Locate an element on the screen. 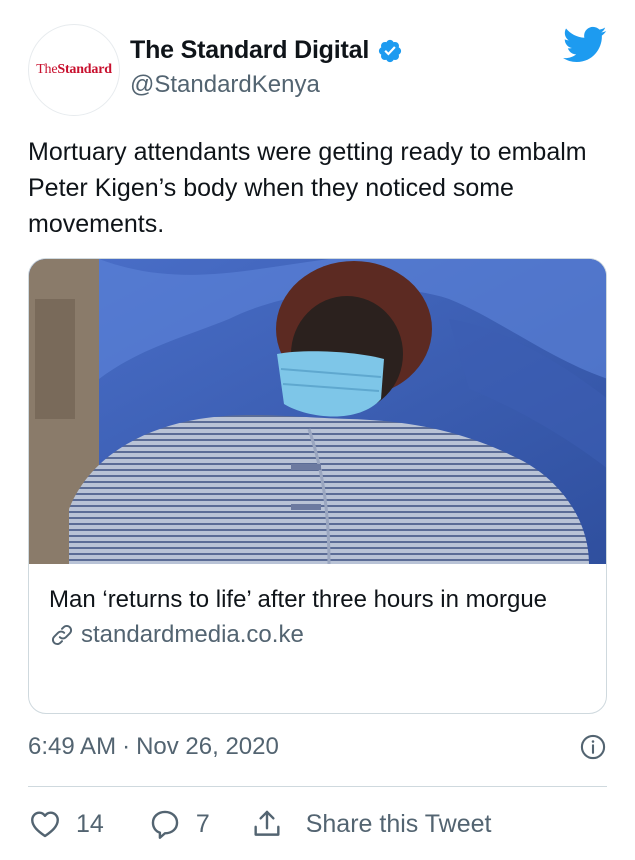 Image resolution: width=635 pixels, height=860 pixels. avatar-logo: TheStandard is located at coordinates (74, 70).